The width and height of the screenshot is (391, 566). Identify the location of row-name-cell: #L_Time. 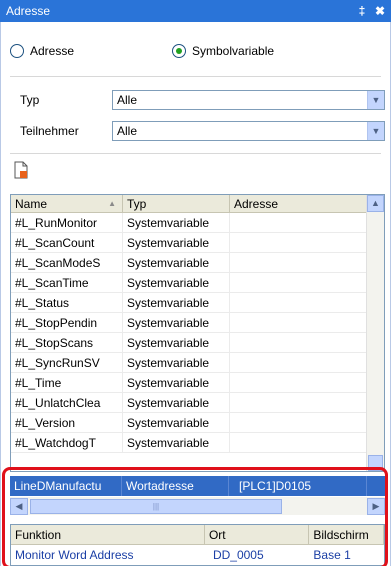
(67, 382).